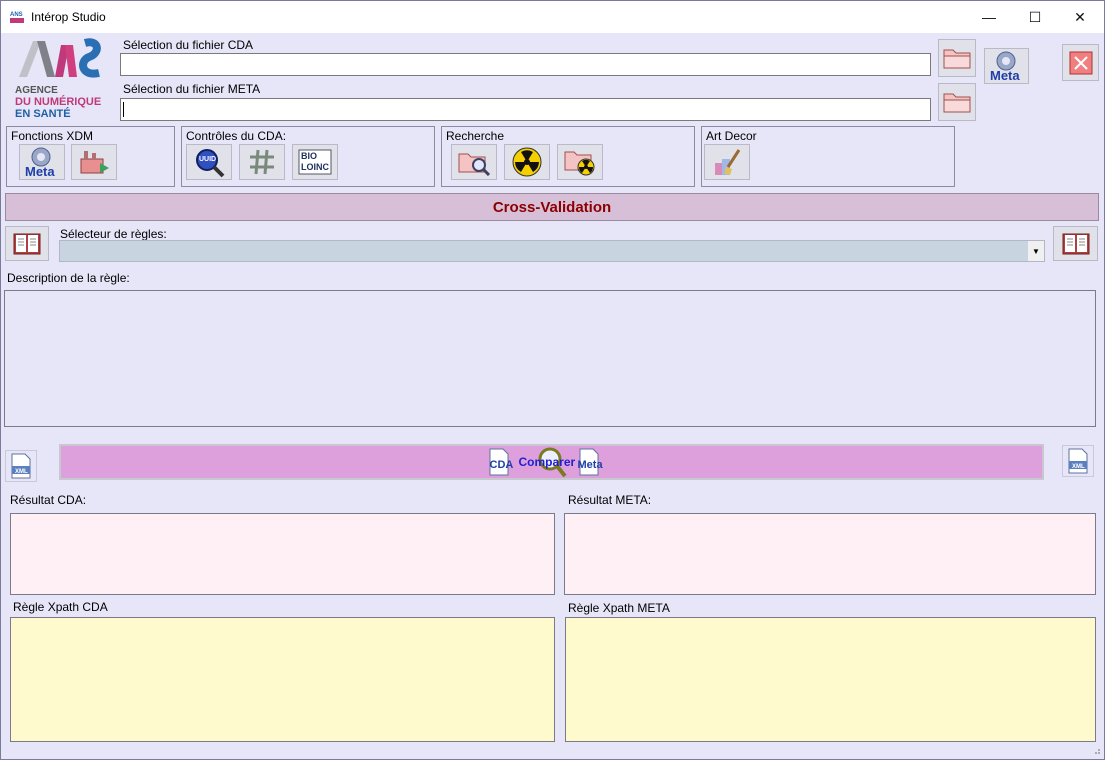 This screenshot has height=760, width=1105. Describe the element at coordinates (192, 89) in the screenshot. I see `meta-file-label: Sélection du fichier META` at that location.